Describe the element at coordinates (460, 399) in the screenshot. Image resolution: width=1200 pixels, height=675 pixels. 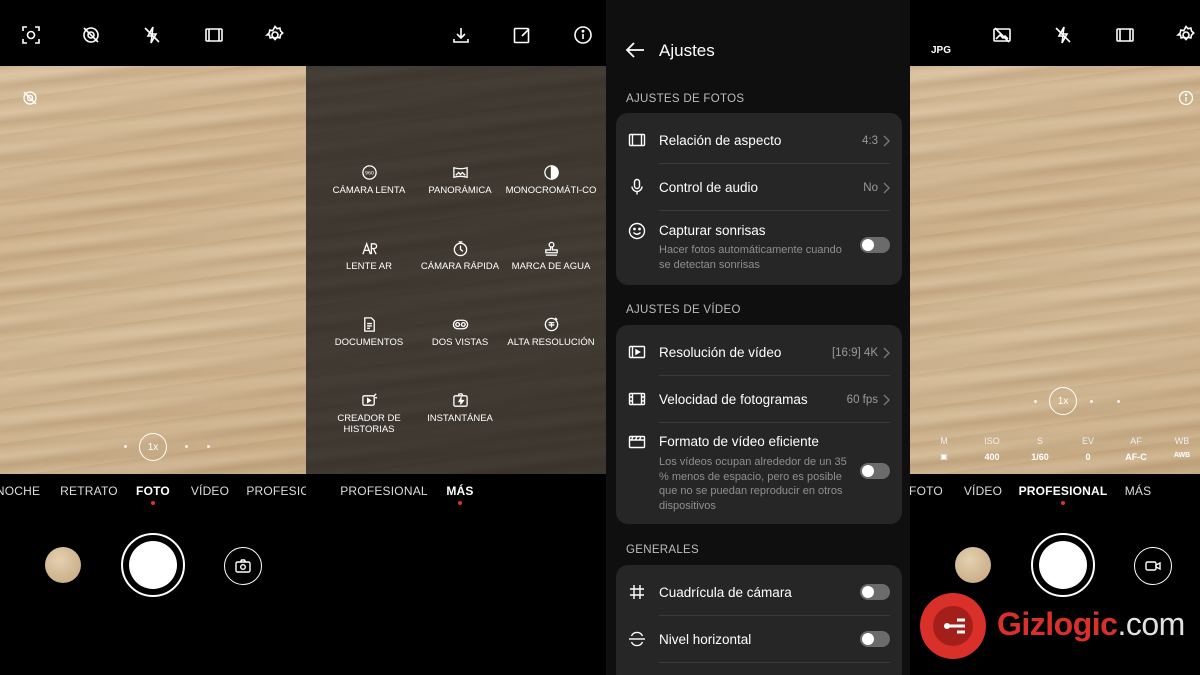
I see `snapshot-icon` at that location.